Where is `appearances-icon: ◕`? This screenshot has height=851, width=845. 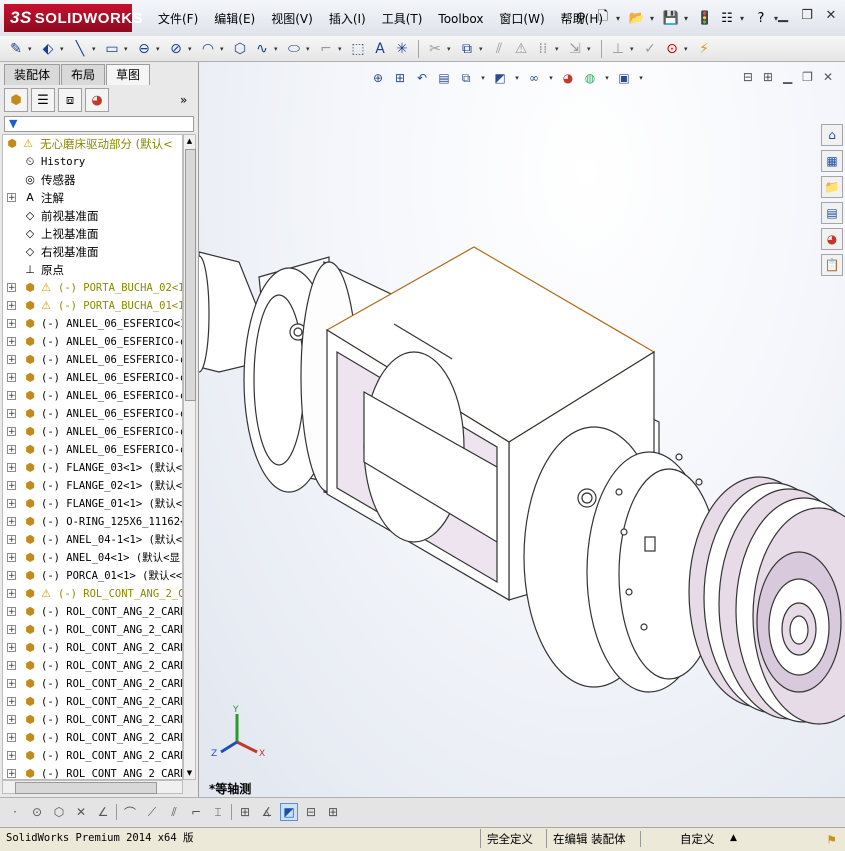
appearances-icon: ◕ is located at coordinates (832, 239).